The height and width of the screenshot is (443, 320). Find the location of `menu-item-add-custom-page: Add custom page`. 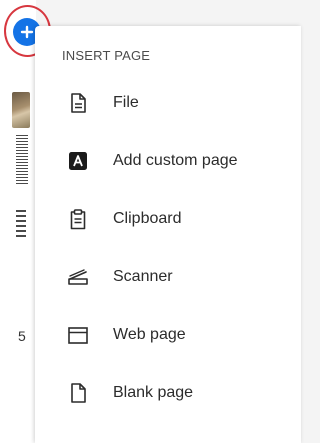

menu-item-add-custom-page: Add custom page is located at coordinates (168, 161).